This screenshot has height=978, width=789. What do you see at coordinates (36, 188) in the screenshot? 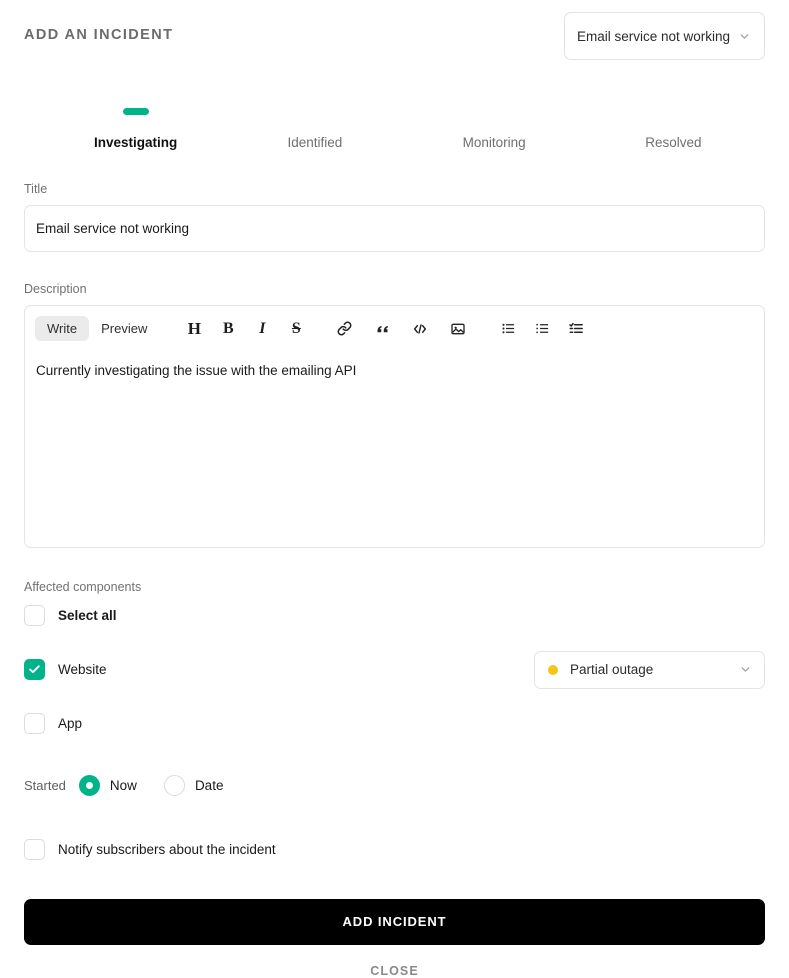
I see `title-label: Title` at bounding box center [36, 188].